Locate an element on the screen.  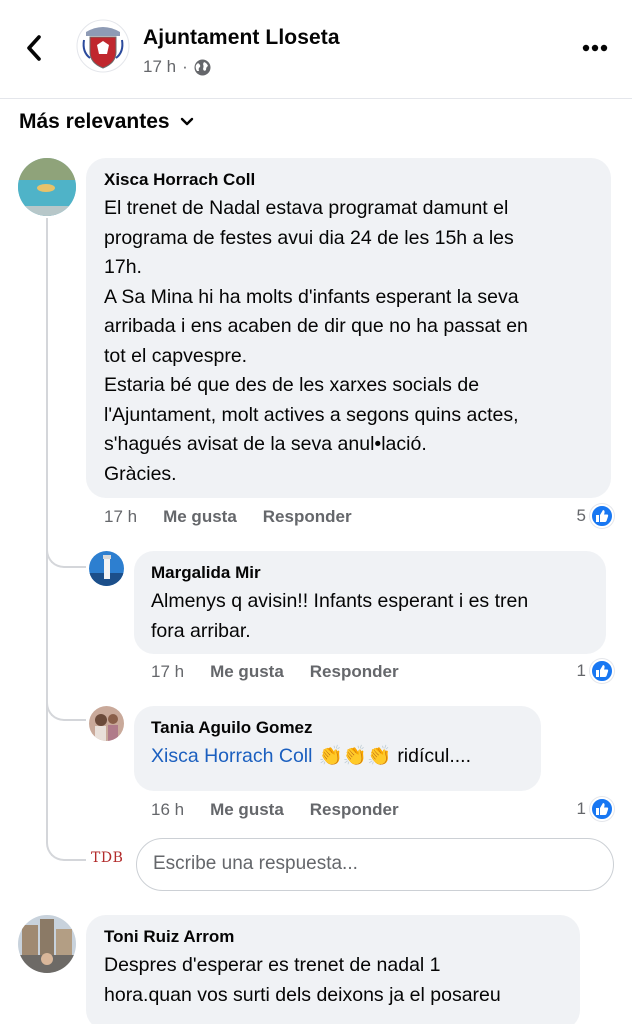
globe-icon is located at coordinates (202, 67).